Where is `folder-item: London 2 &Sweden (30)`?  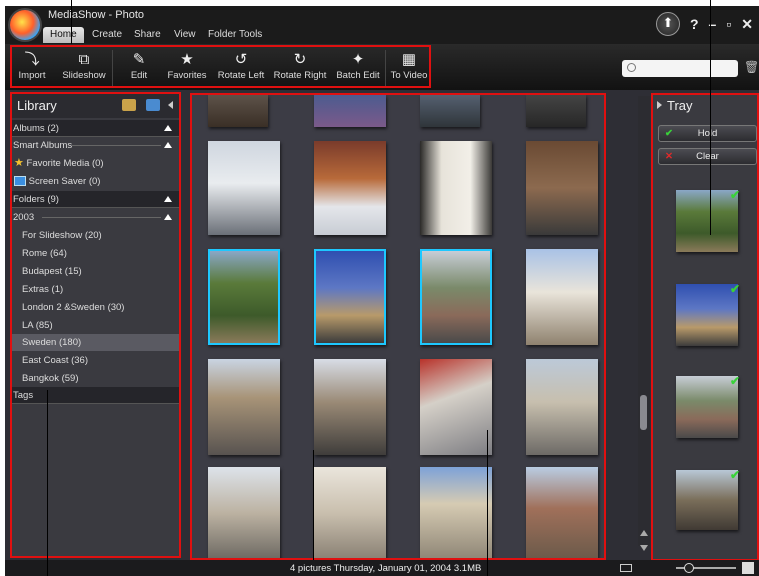 folder-item: London 2 &Sweden (30) is located at coordinates (95, 307).